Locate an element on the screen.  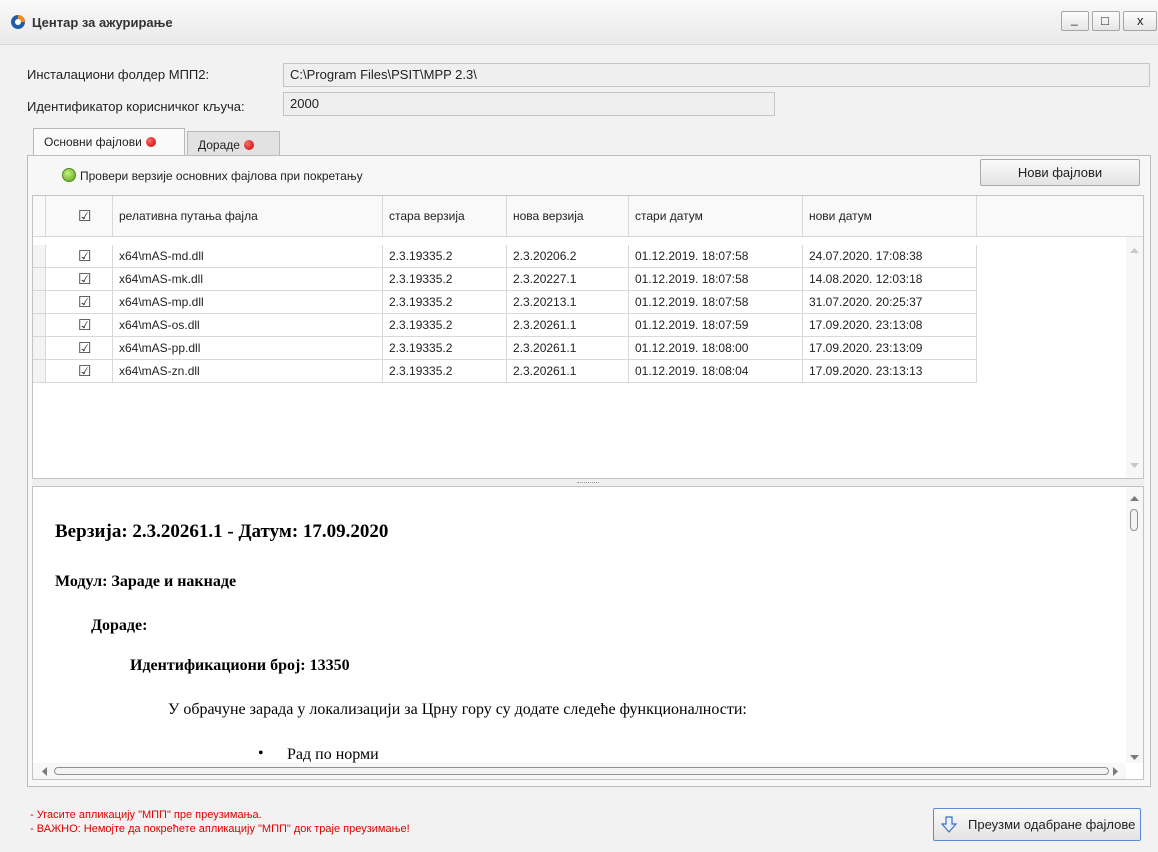
changelog-horizontal-scrollbar is located at coordinates (579, 771).